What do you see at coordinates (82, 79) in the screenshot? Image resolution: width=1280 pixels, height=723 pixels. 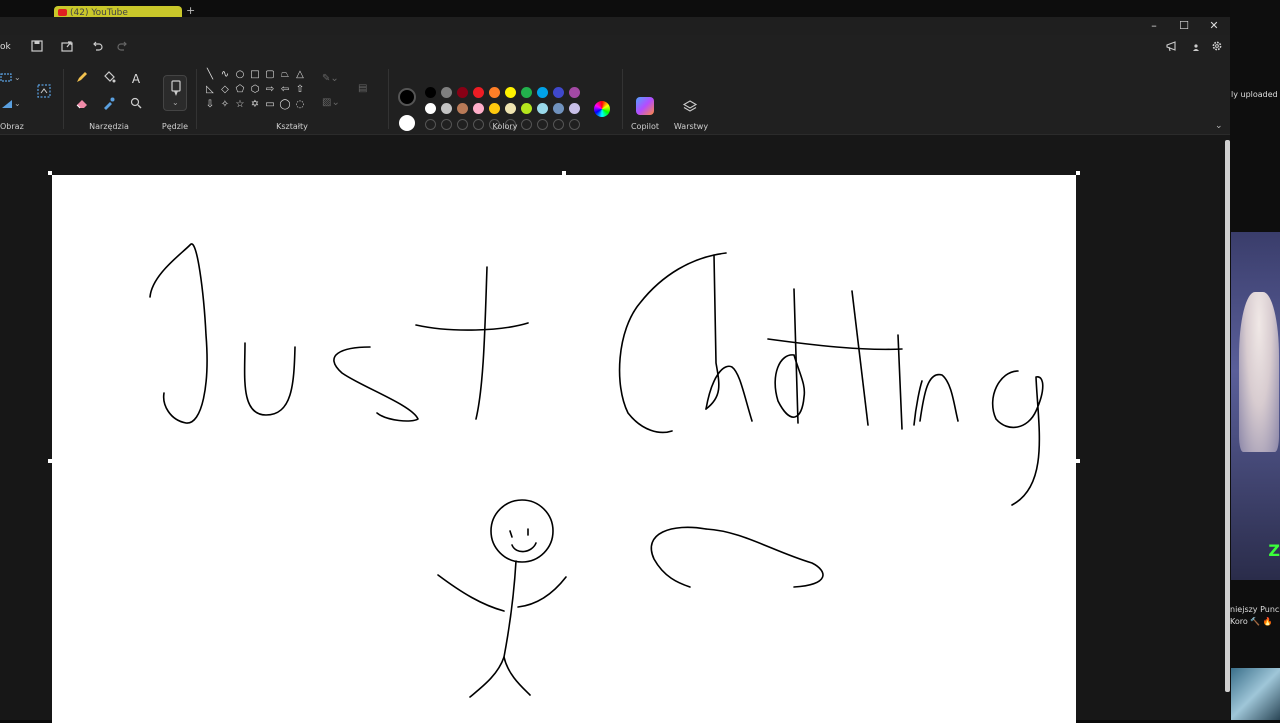 I see `pencil-icon` at bounding box center [82, 79].